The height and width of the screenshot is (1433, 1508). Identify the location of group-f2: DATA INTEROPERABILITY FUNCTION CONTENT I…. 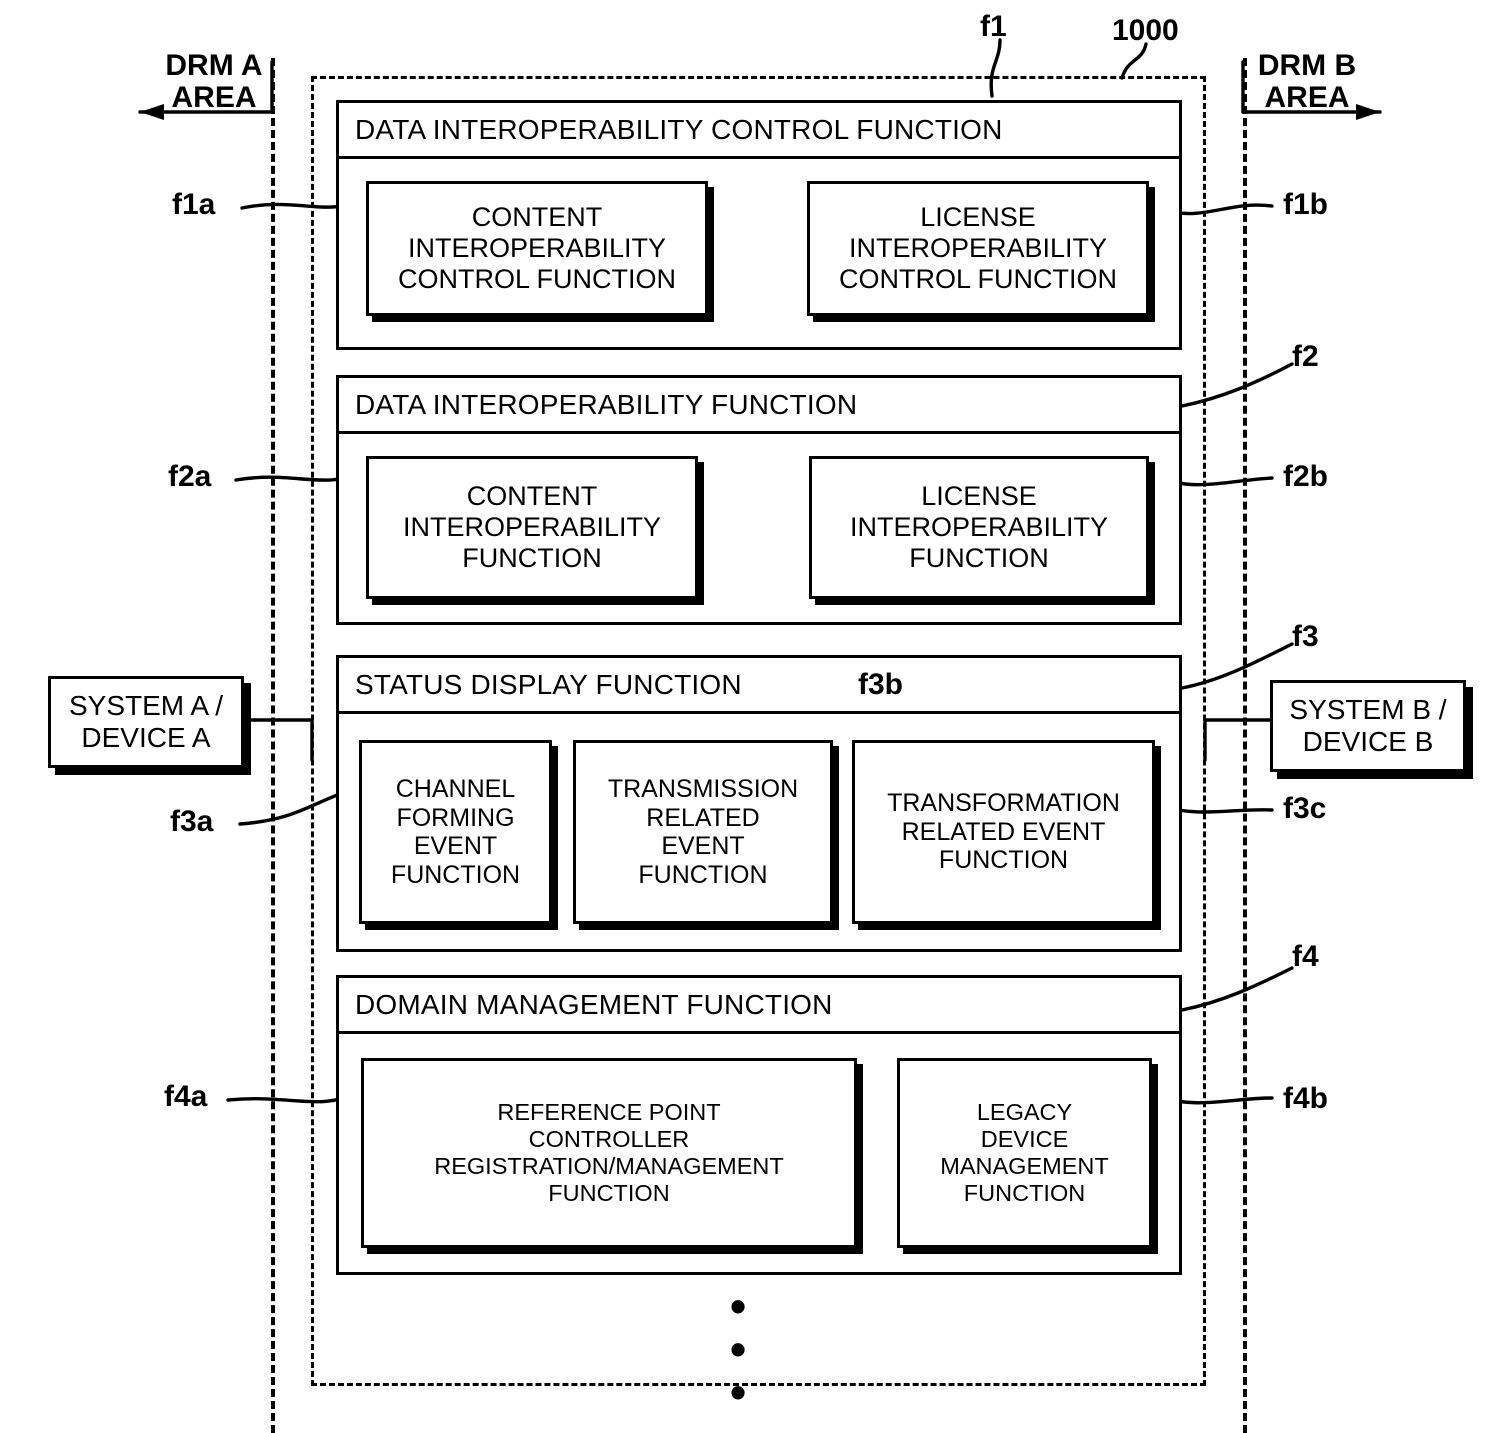
(759, 500).